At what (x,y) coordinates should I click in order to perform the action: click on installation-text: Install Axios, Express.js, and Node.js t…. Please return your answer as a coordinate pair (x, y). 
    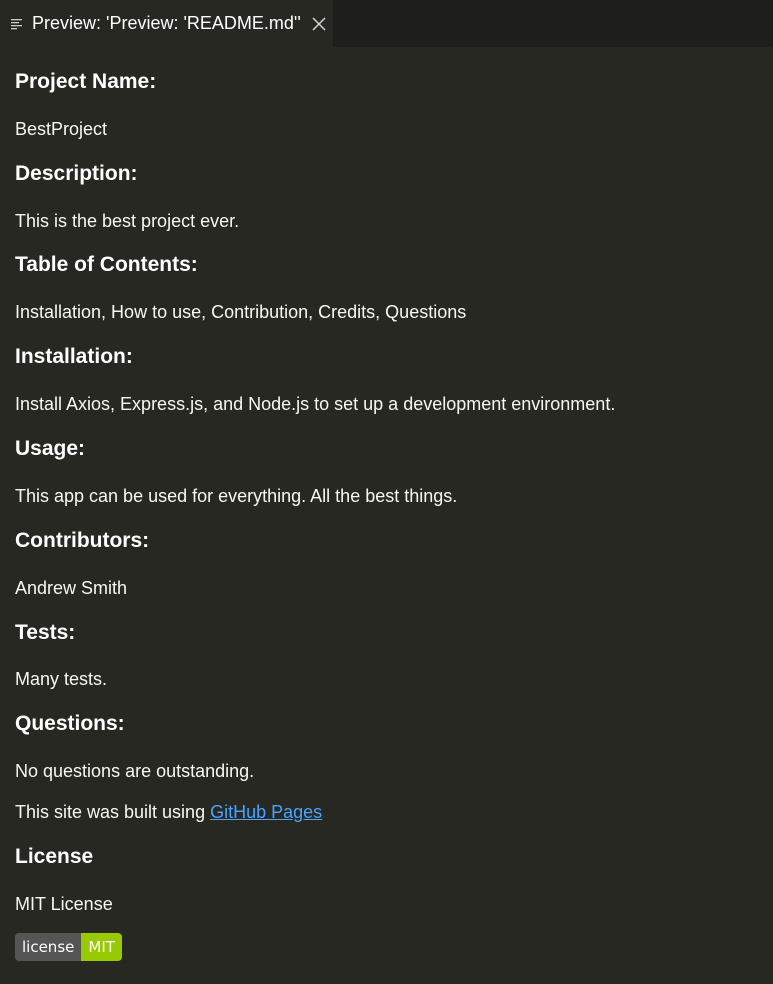
    Looking at the image, I should click on (315, 404).